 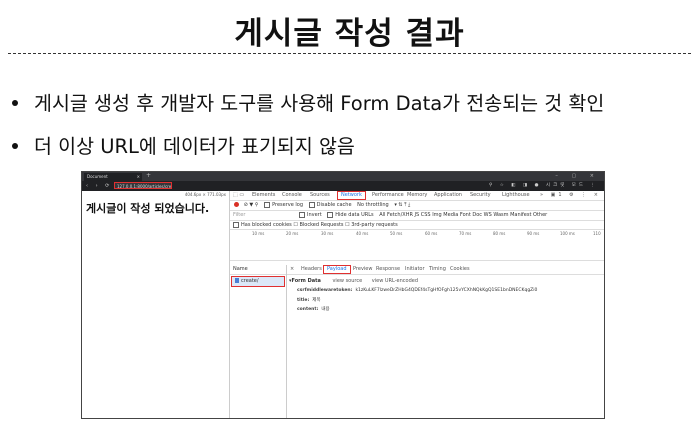 What do you see at coordinates (143, 185) in the screenshot?
I see `url-input: 127.0.0.1:8000/articles/create/` at bounding box center [143, 185].